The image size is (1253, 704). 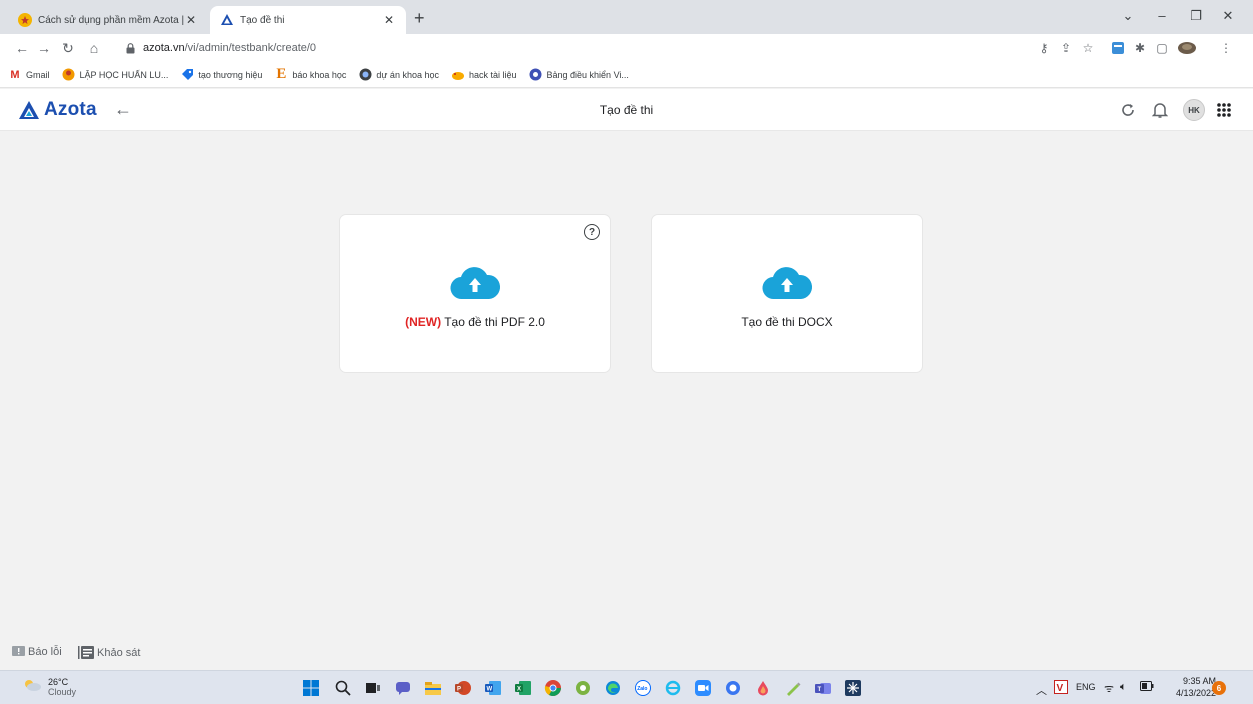 What do you see at coordinates (613, 688) in the screenshot?
I see `edge-icon` at bounding box center [613, 688].